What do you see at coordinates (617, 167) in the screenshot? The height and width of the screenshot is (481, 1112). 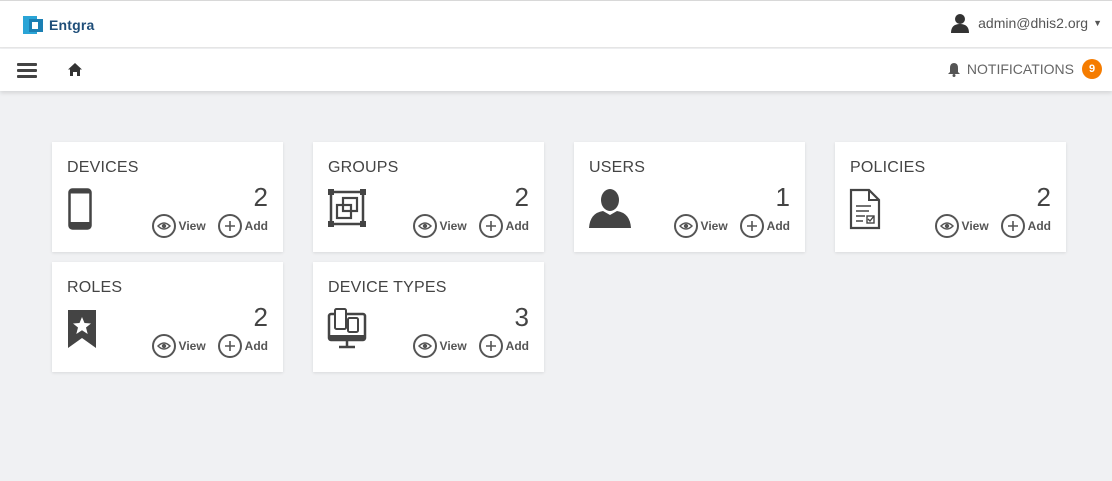 I see `card-title: USERS` at bounding box center [617, 167].